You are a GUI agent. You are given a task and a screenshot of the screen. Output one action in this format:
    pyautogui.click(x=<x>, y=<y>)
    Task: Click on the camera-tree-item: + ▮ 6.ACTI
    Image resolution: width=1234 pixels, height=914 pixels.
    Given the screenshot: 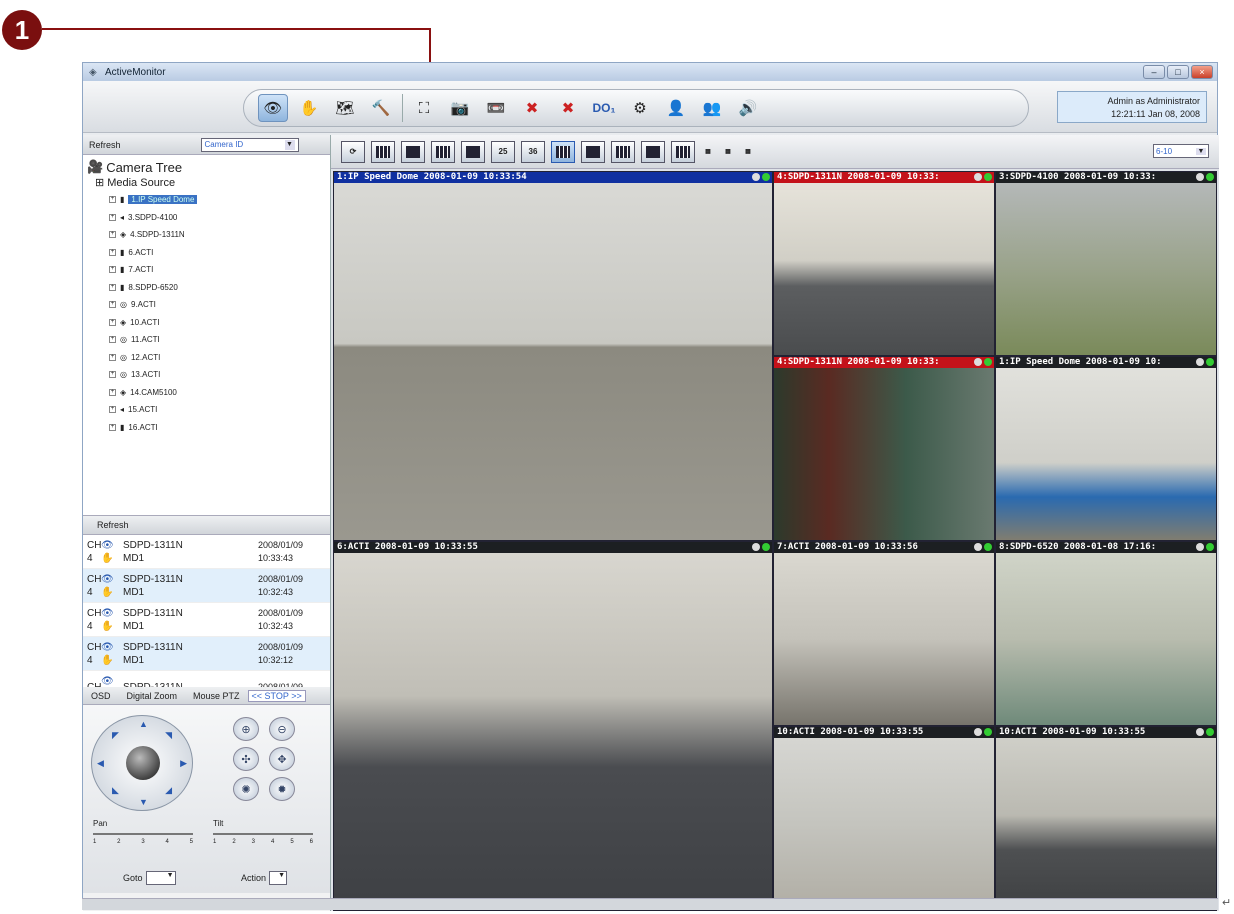 What is the action you would take?
    pyautogui.click(x=217, y=253)
    